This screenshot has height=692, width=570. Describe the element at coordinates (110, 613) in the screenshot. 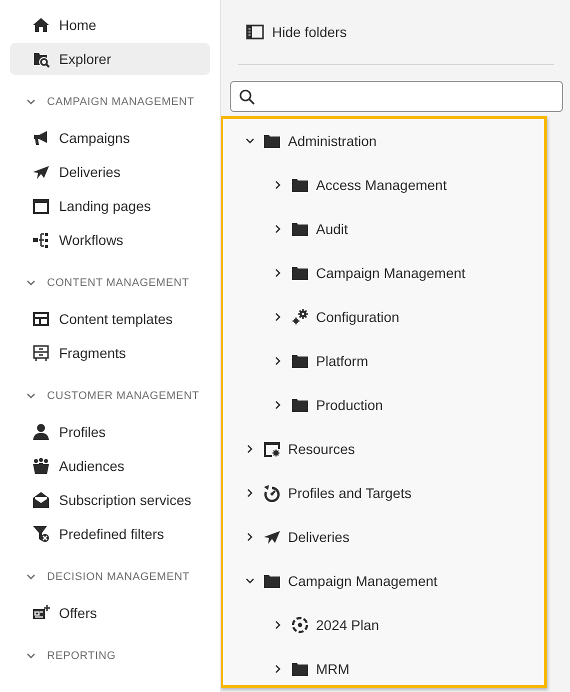

I see `nav-item: Offers` at that location.